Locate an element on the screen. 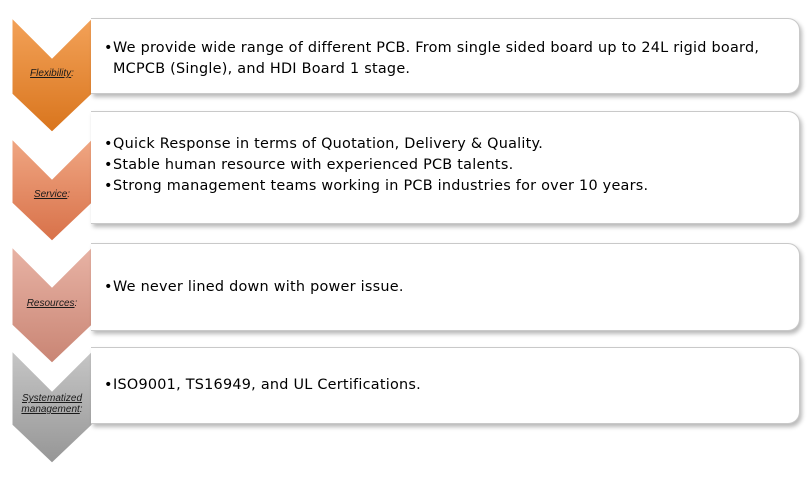  chevron-service: Service: is located at coordinates (52, 176).